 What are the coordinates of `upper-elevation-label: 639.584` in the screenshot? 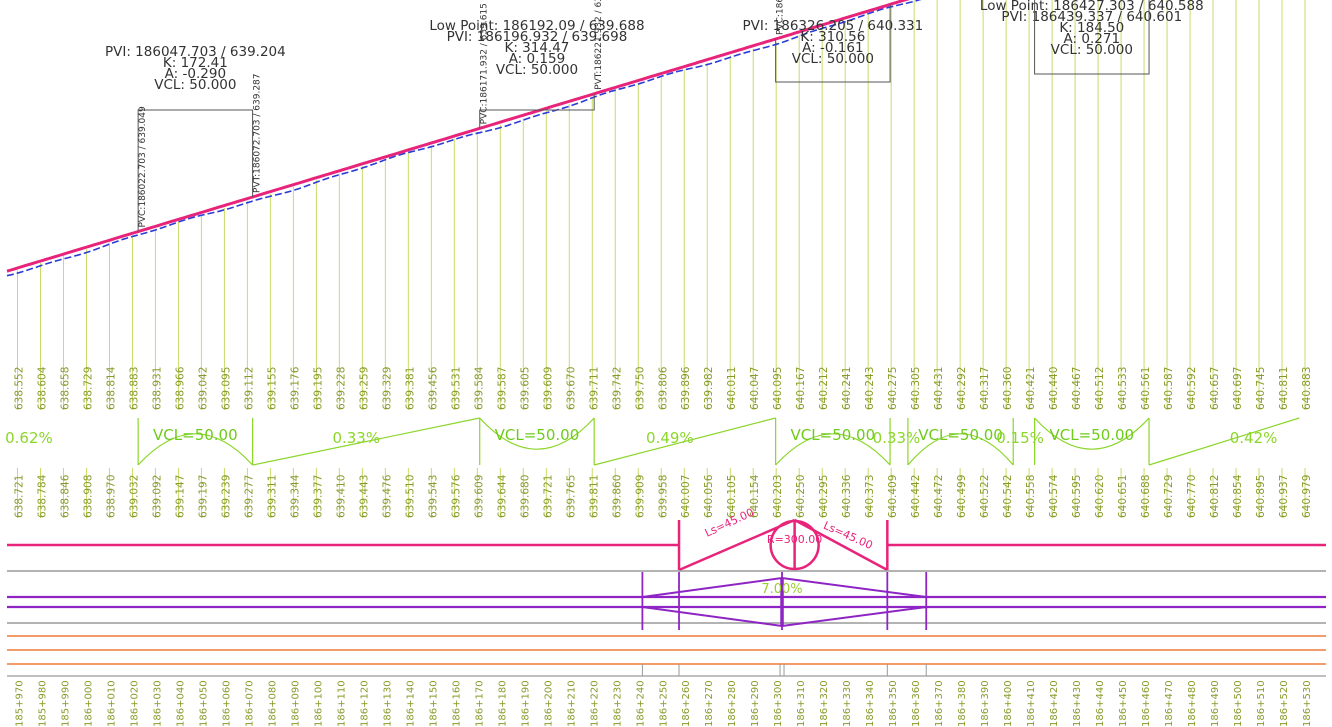 It's located at (479, 388).